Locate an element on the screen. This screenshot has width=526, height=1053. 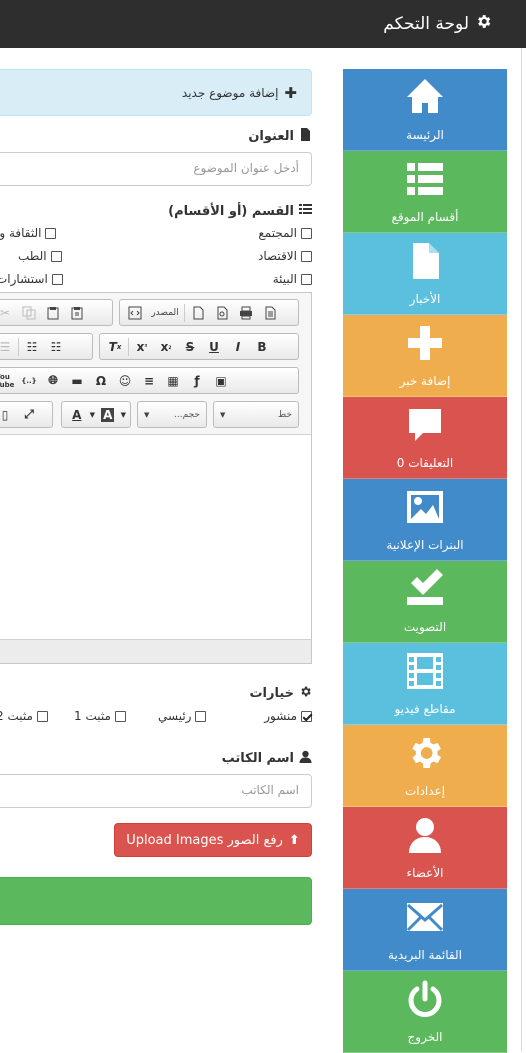
category-checkbox: الطب is located at coordinates (40, 256).